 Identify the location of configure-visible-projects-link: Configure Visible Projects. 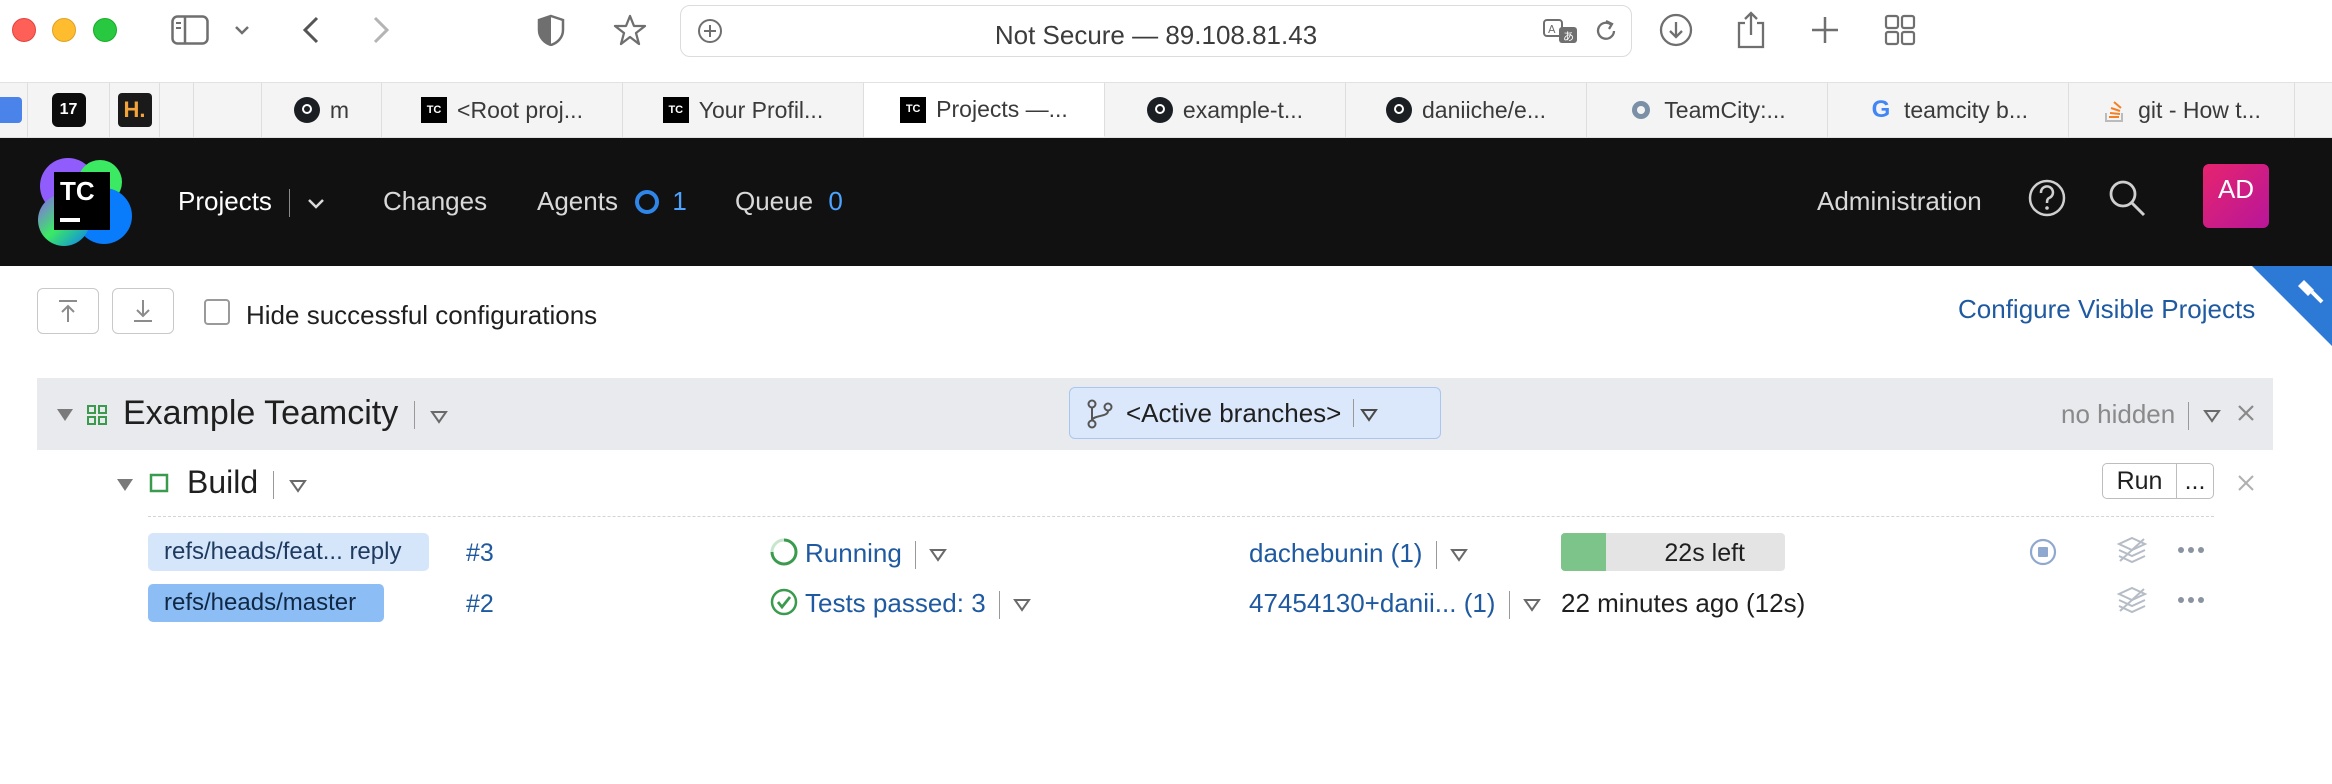
(2106, 309).